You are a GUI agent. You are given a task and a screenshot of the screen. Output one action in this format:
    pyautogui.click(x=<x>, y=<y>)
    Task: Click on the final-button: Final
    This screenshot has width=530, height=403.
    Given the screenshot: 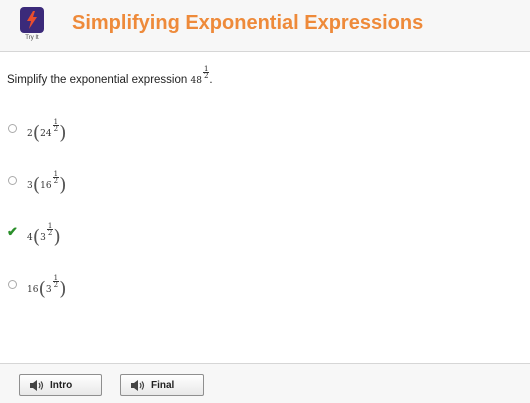 What is the action you would take?
    pyautogui.click(x=162, y=385)
    